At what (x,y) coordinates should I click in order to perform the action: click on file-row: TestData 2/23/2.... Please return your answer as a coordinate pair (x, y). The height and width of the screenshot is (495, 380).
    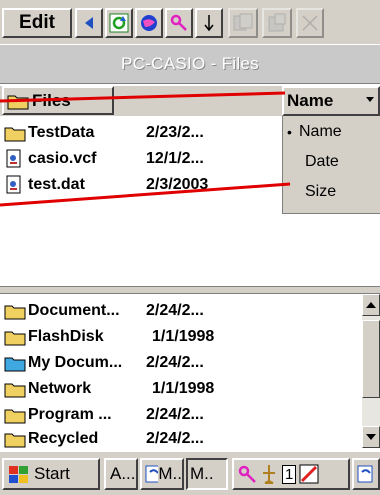
    Looking at the image, I should click on (141, 133).